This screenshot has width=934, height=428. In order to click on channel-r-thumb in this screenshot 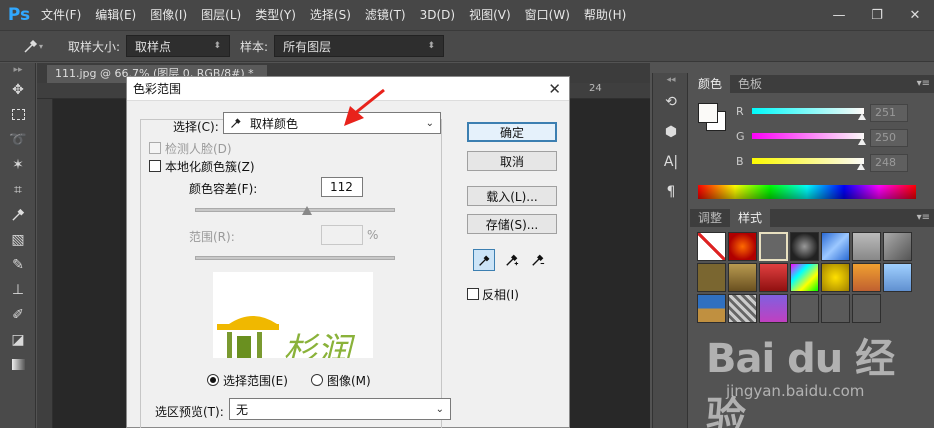, I will do `click(862, 116)`.